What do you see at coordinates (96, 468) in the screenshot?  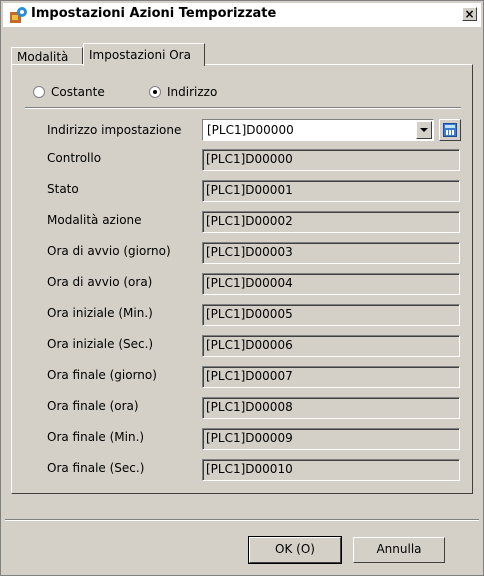 I see `field-label-ora-finale-sec: Ora finale (Sec.)` at bounding box center [96, 468].